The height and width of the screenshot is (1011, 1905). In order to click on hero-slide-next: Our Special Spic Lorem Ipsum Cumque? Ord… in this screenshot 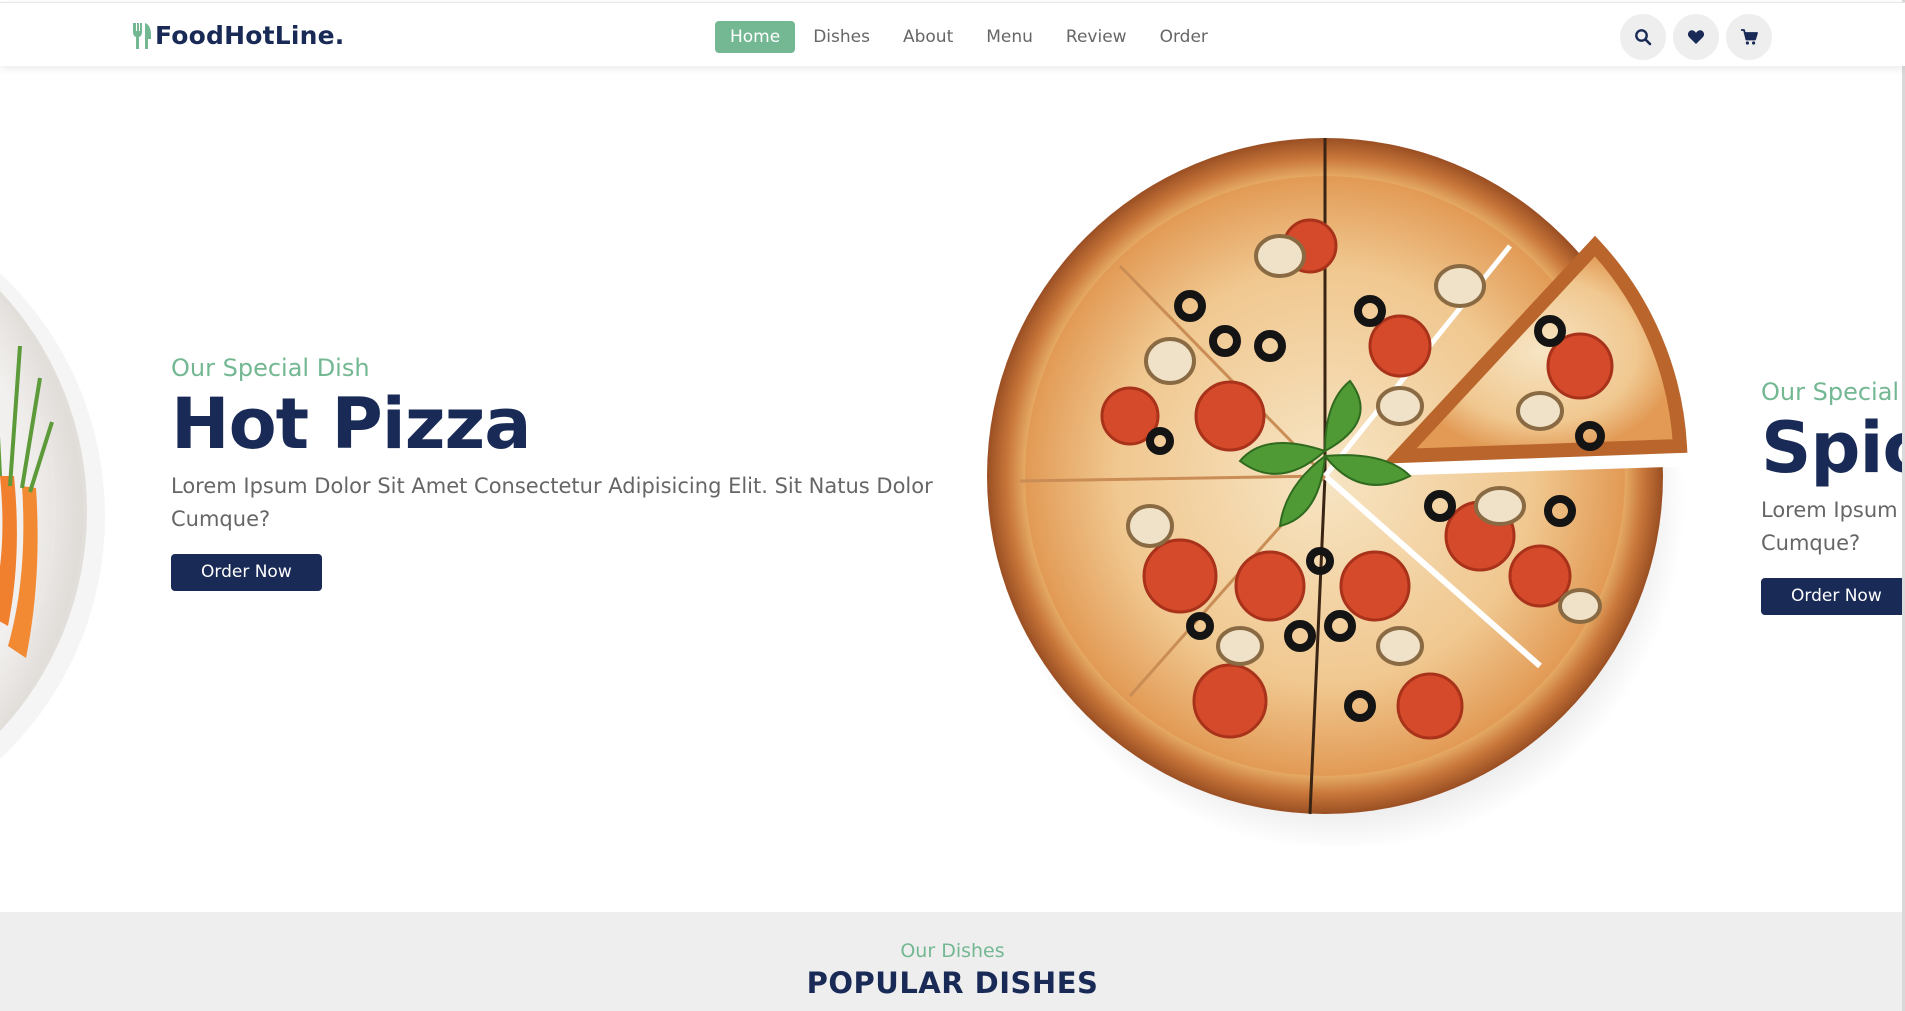, I will do `click(1833, 496)`.